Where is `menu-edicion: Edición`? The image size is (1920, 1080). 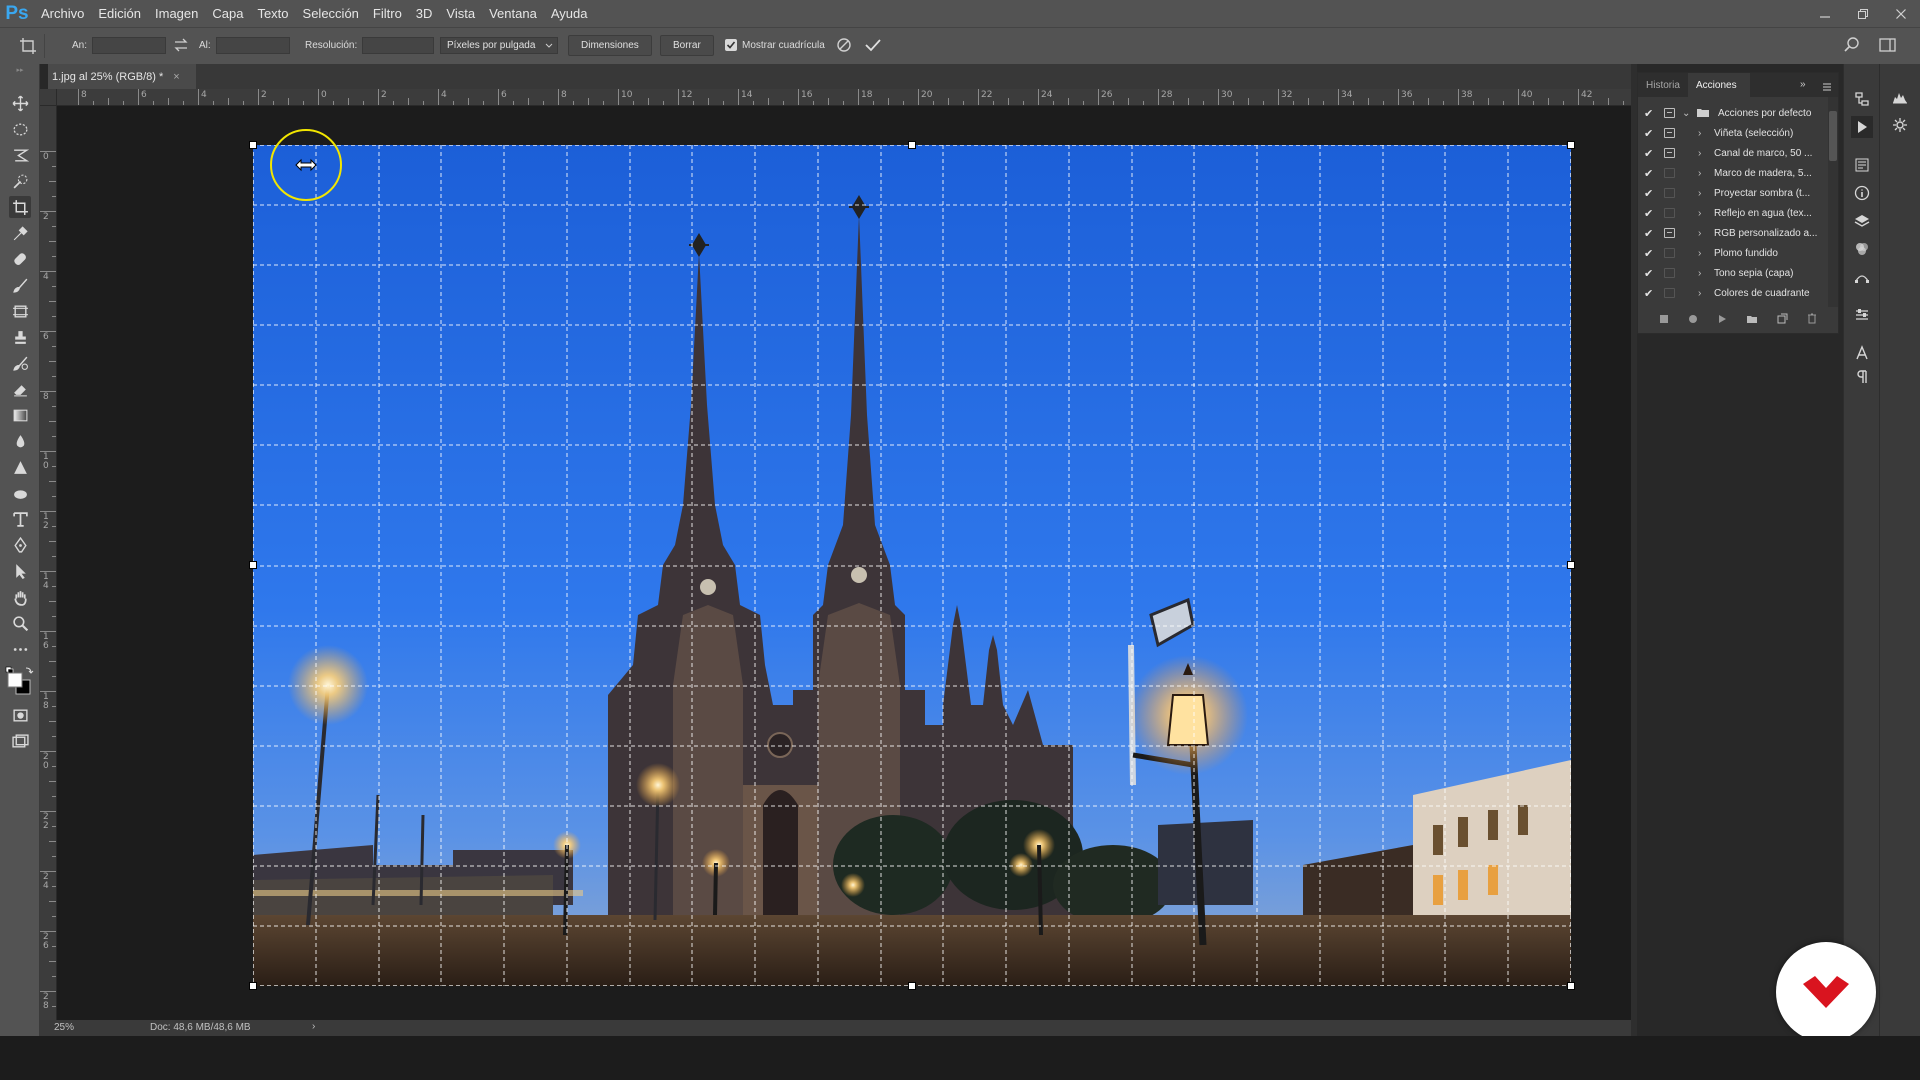 menu-edicion: Edición is located at coordinates (119, 13).